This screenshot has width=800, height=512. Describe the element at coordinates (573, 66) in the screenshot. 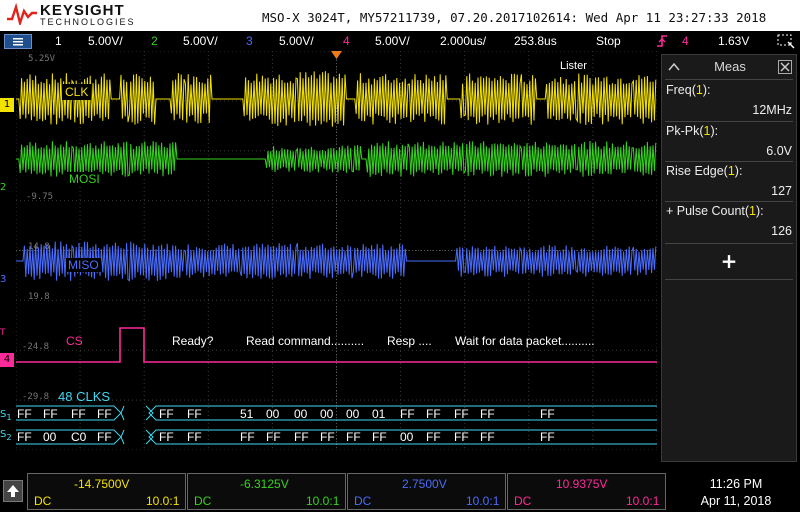

I see `lister-label: Lister` at that location.